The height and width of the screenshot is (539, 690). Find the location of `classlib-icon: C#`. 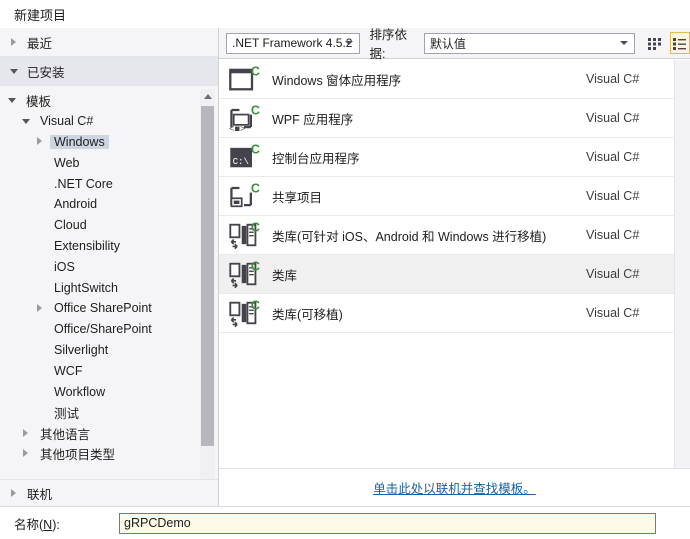

classlib-icon: C# is located at coordinates (247, 274).